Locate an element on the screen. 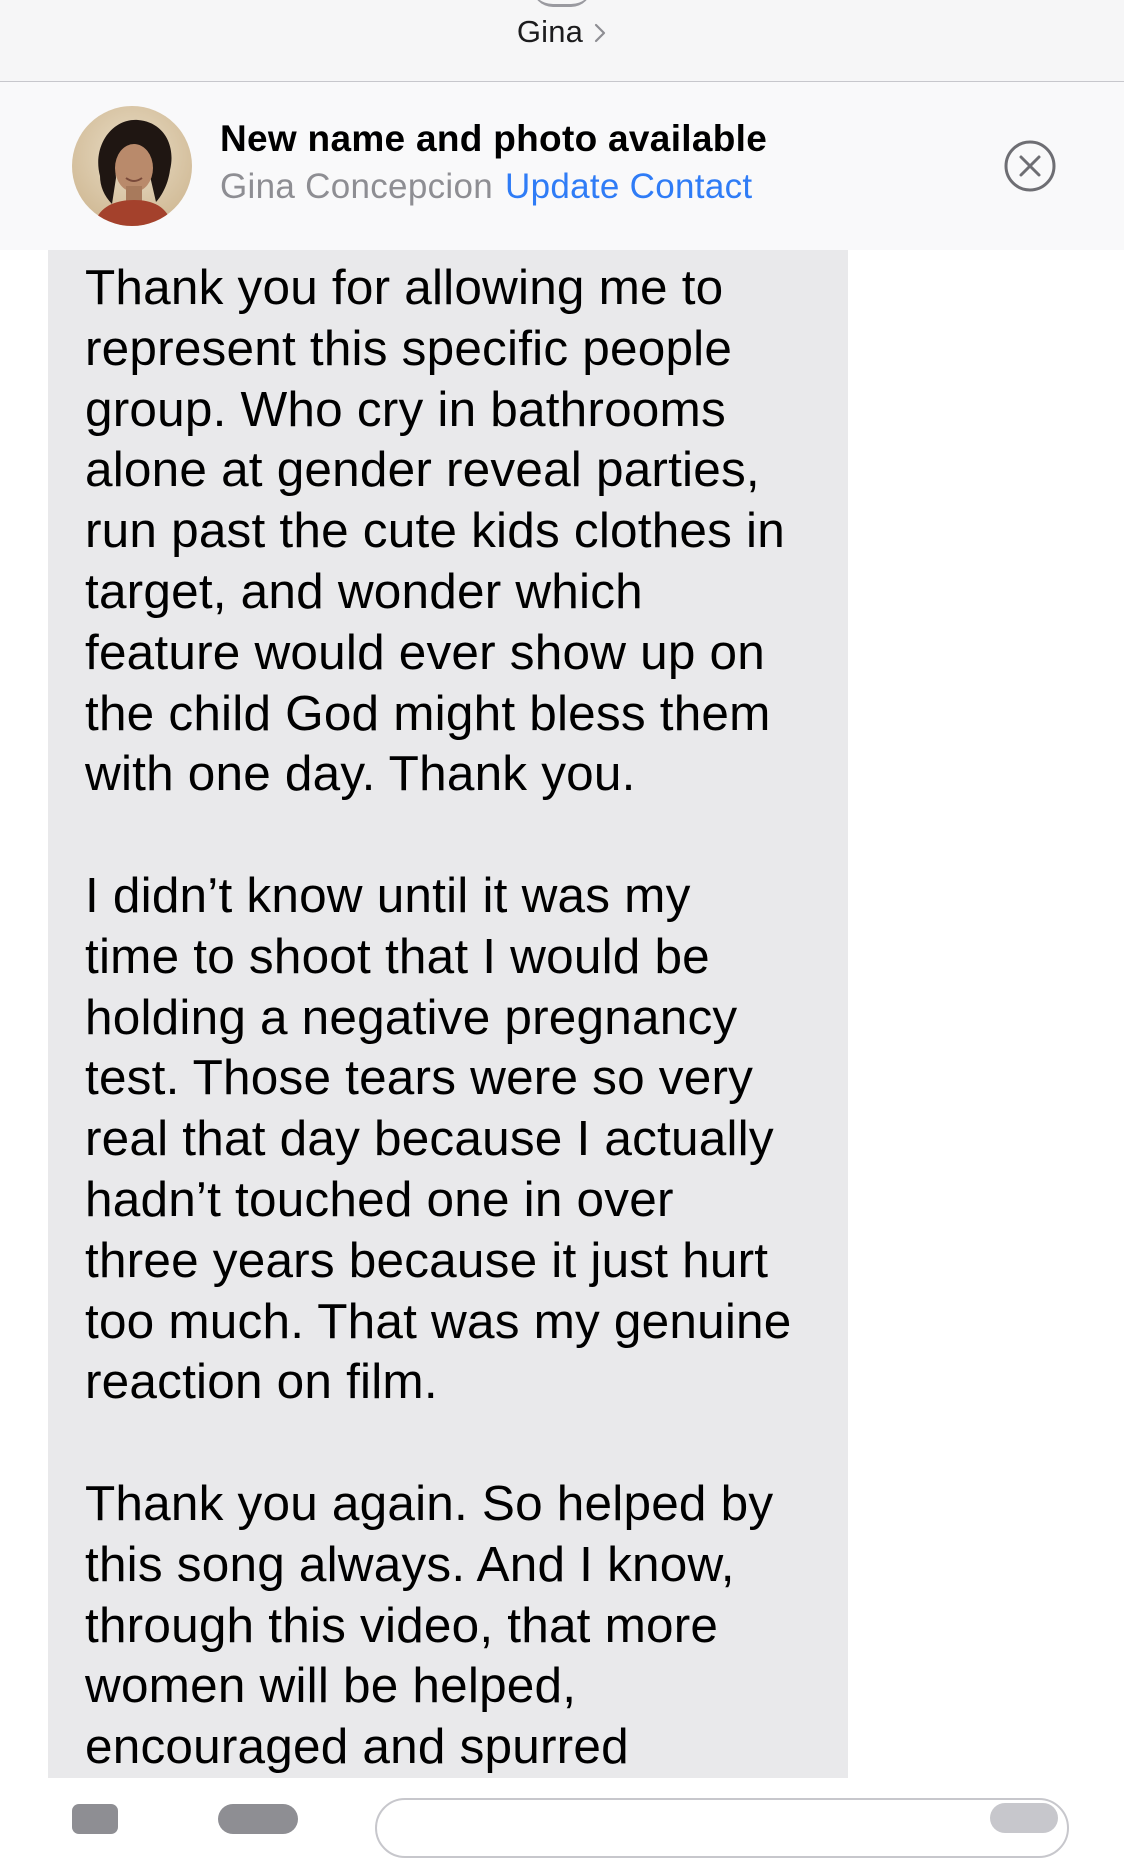 This screenshot has height=1858, width=1124. conversation-header: Gina is located at coordinates (562, 41).